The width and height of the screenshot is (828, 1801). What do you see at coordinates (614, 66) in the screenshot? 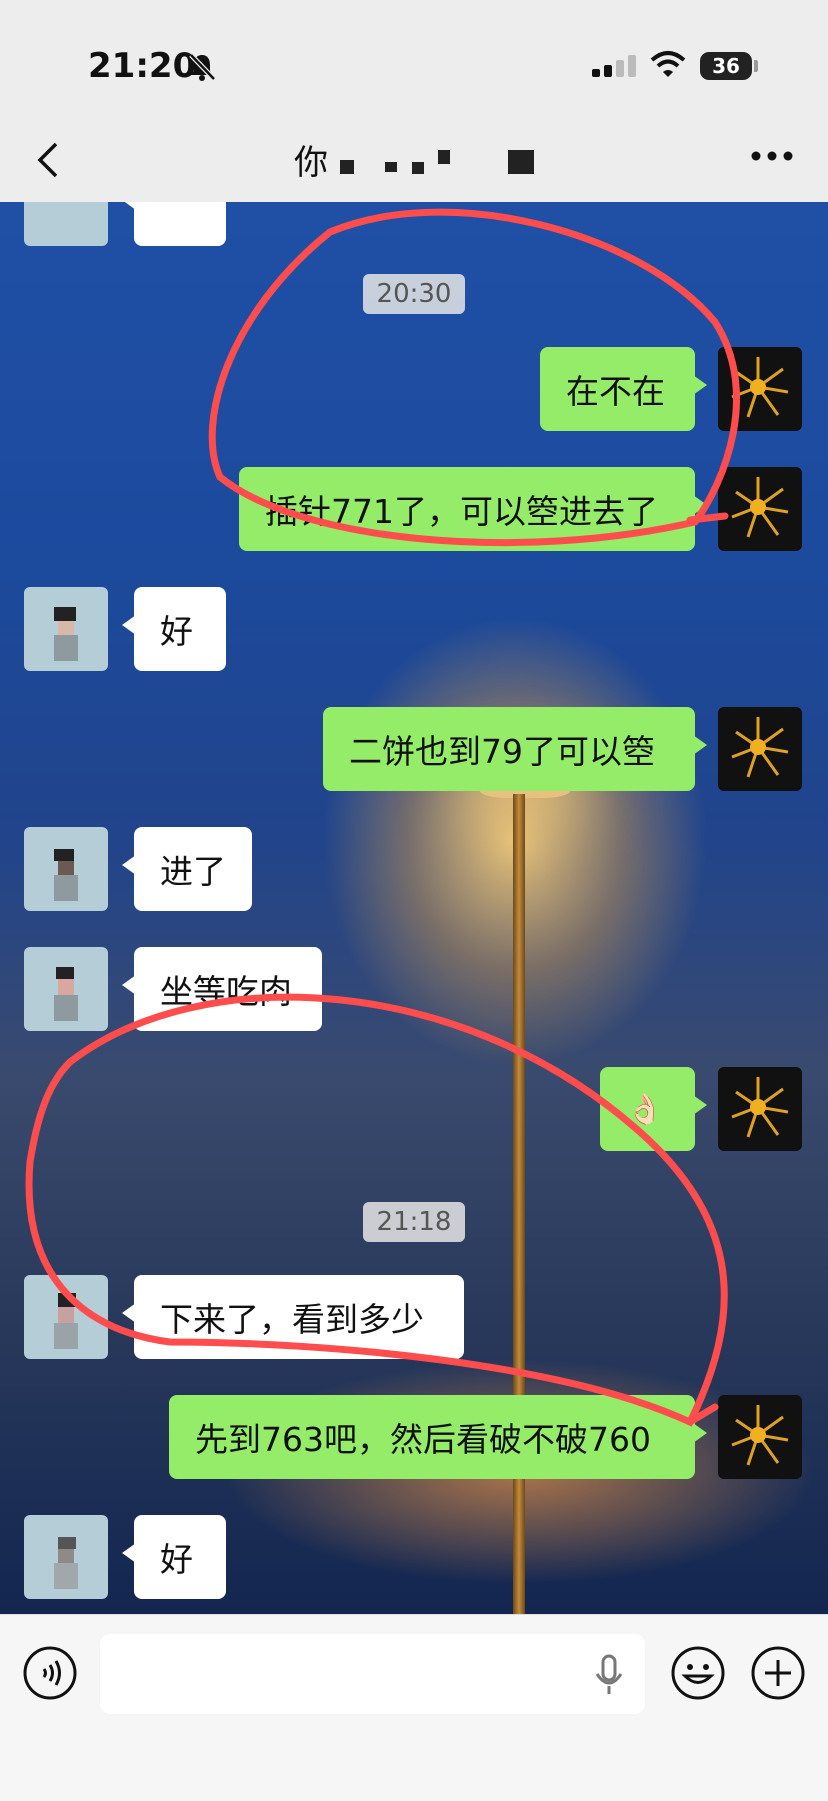
I see `signal-icon` at bounding box center [614, 66].